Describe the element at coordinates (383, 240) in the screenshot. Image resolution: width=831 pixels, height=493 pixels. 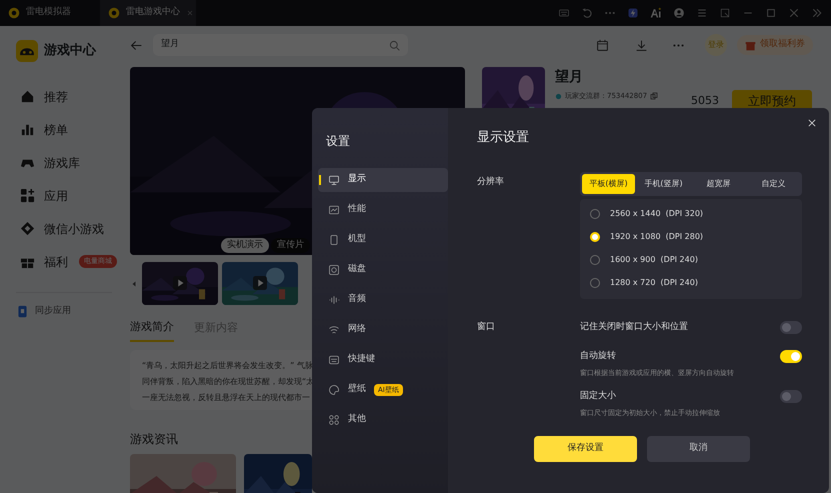
I see `settings-nav-item: 机型` at that location.